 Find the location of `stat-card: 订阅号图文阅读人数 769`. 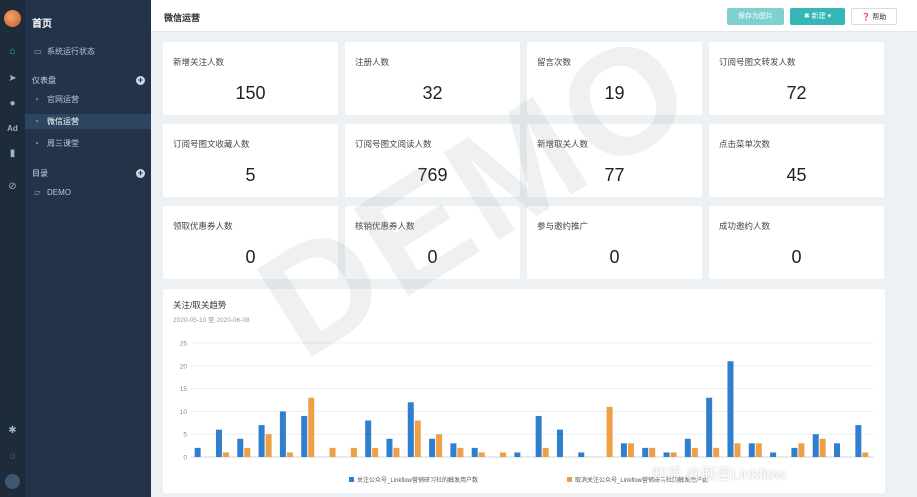

stat-card: 订阅号图文阅读人数 769 is located at coordinates (432, 160).